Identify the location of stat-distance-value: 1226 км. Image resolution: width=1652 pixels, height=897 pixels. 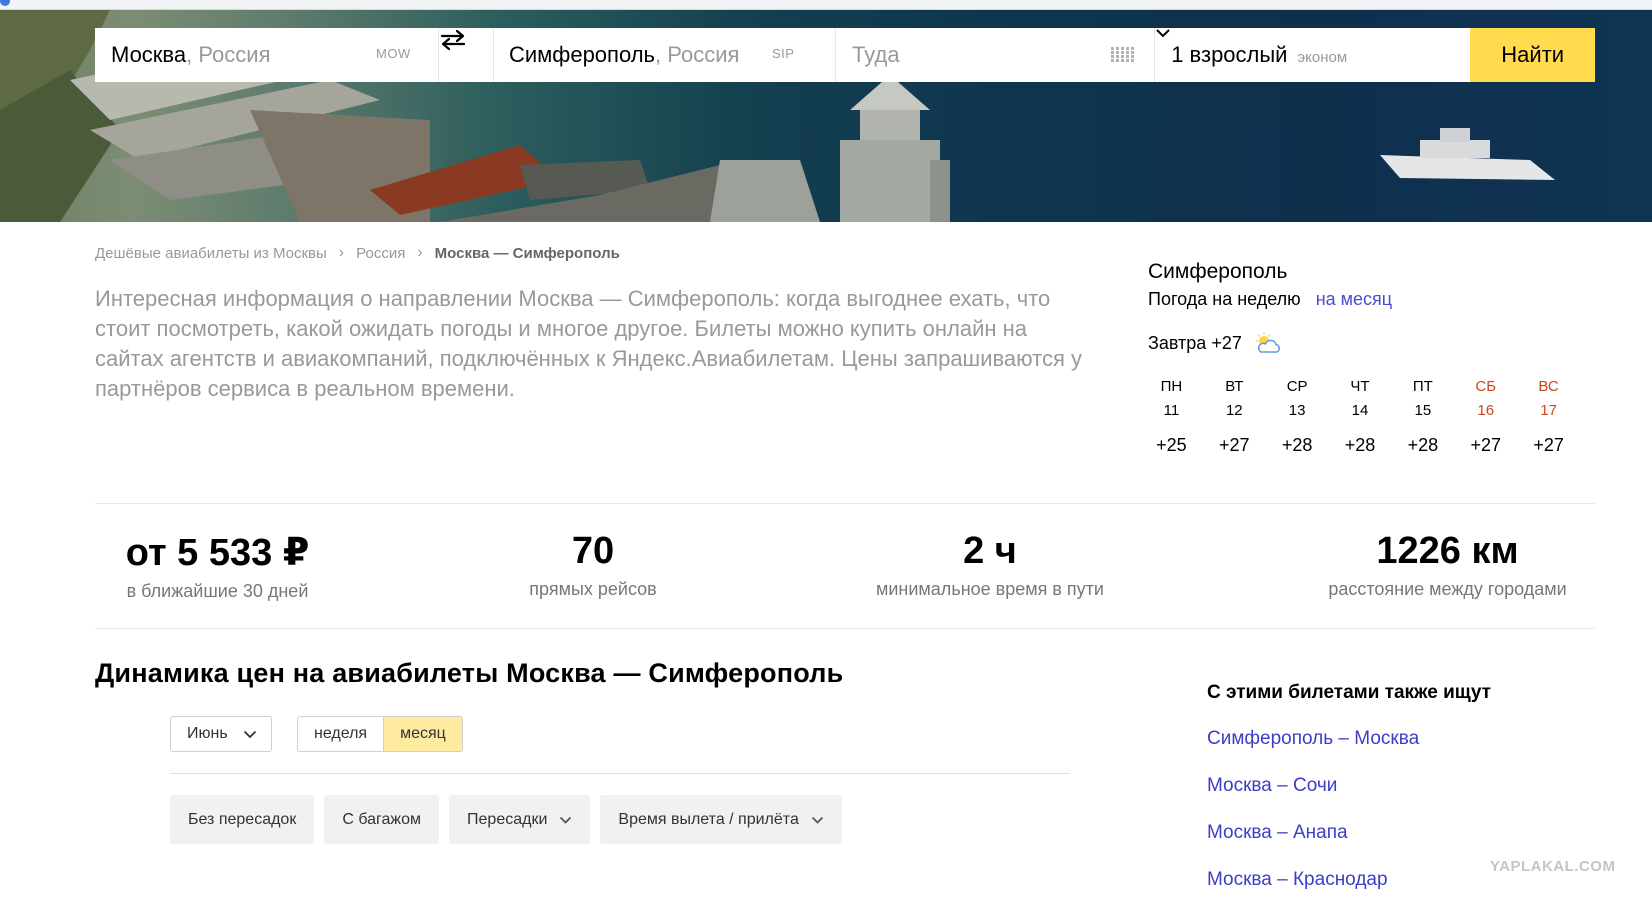
(1447, 551).